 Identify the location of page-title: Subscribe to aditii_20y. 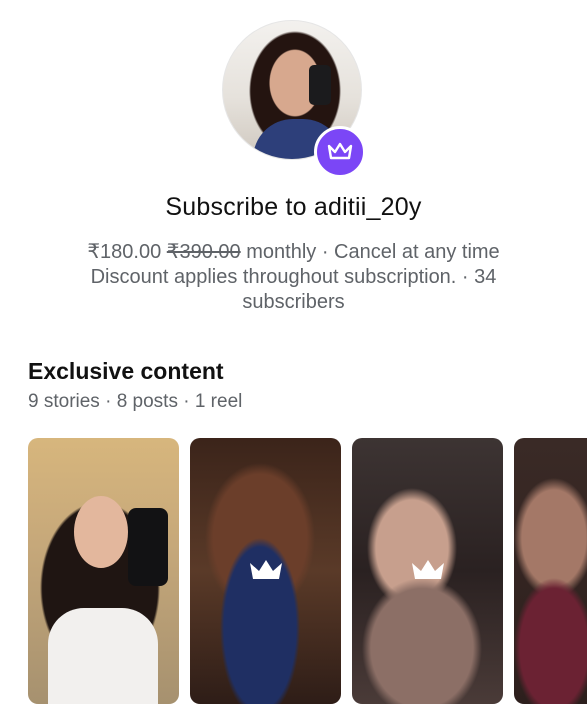
(293, 207).